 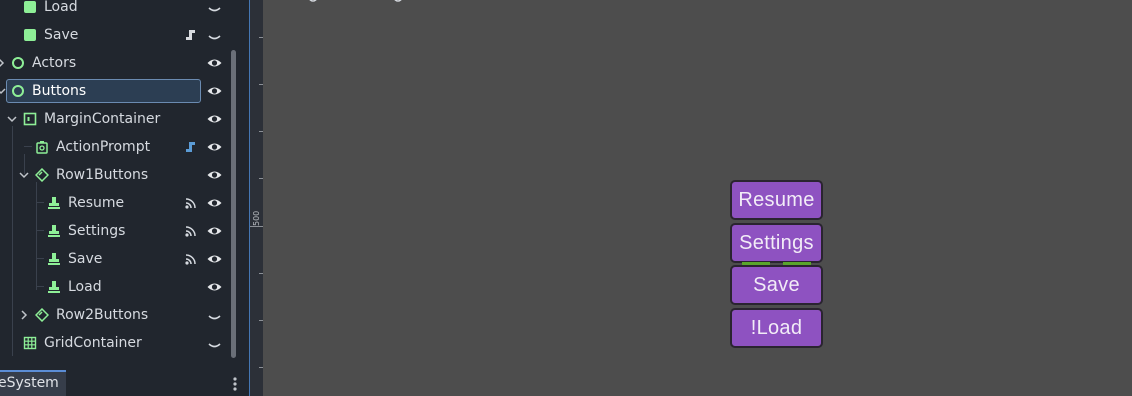 I want to click on tree-scrollbar, so click(x=233, y=204).